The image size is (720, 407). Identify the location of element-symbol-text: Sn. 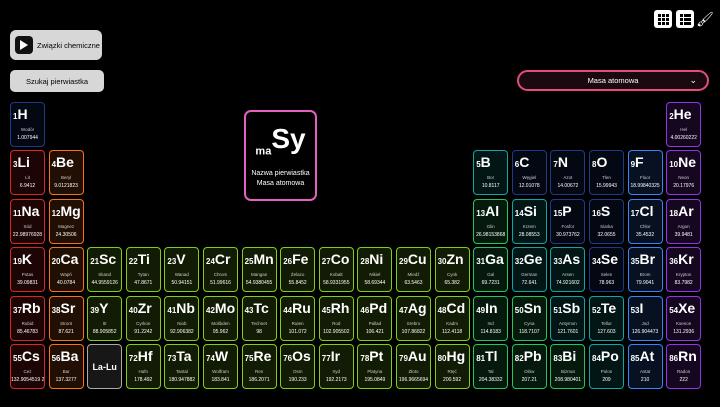
(532, 307).